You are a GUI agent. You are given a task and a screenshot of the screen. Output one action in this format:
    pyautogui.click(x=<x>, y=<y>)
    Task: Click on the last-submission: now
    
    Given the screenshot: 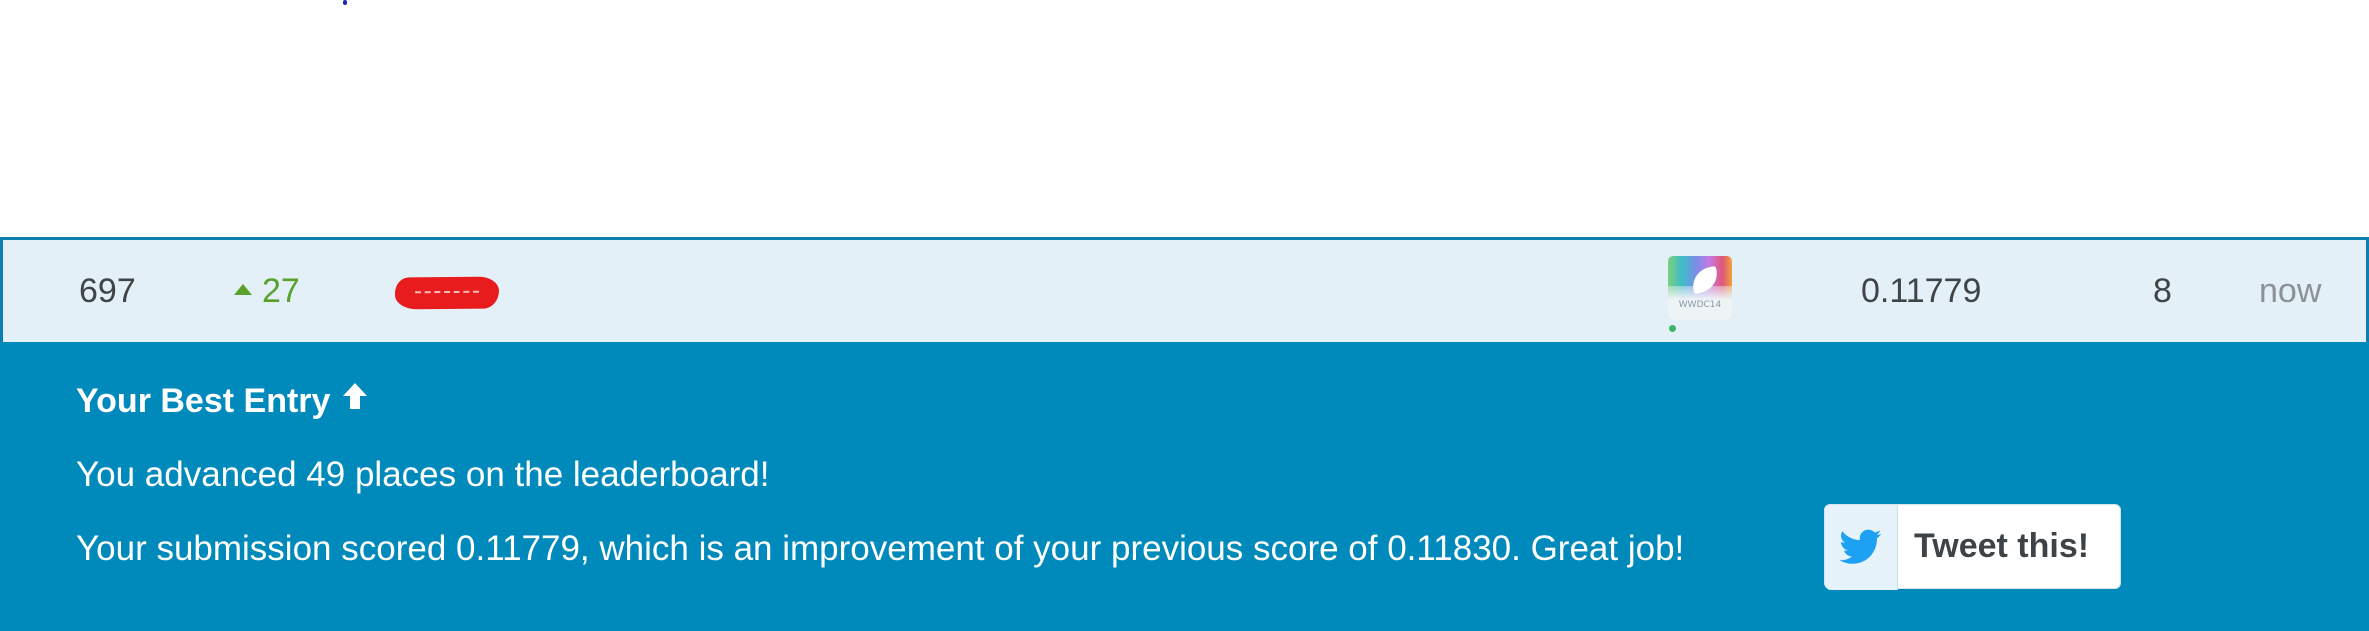 What is the action you would take?
    pyautogui.click(x=2290, y=291)
    